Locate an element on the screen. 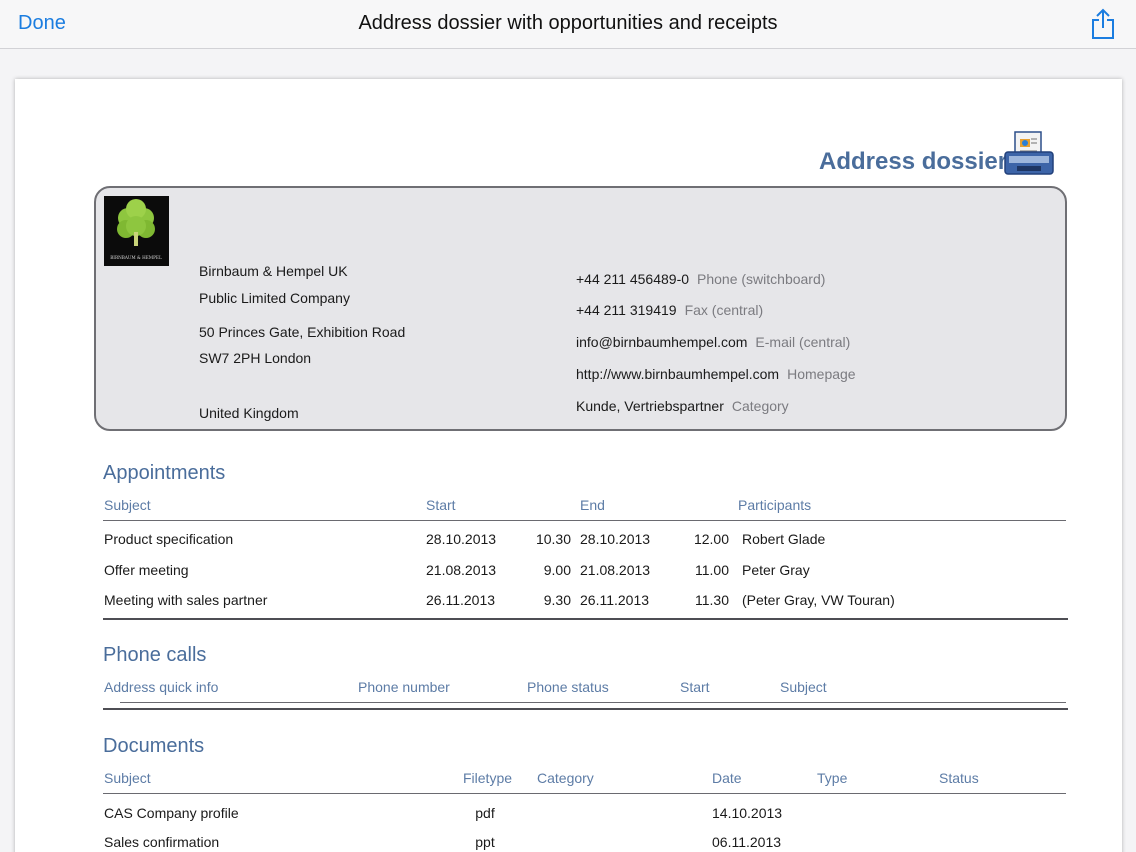  documents-col-category: Category is located at coordinates (565, 778).